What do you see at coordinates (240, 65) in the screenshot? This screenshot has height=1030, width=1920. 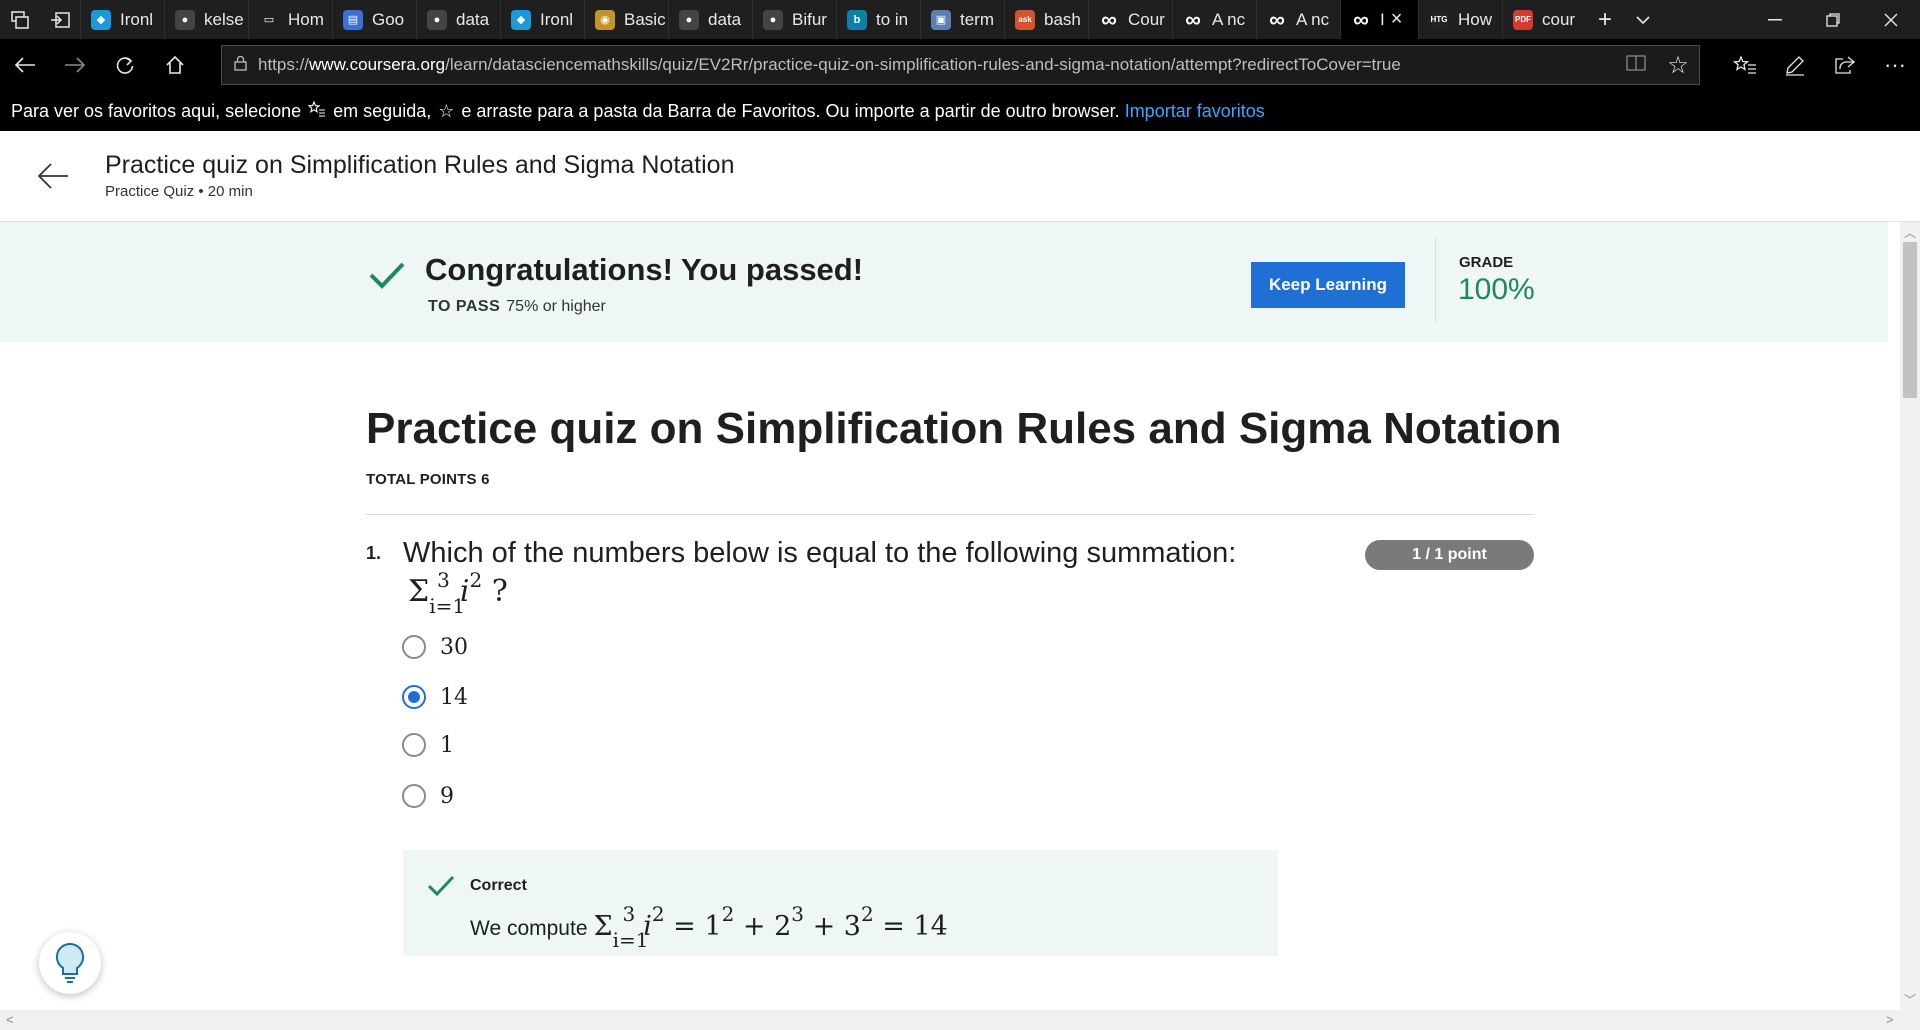 I see `lock-icon` at bounding box center [240, 65].